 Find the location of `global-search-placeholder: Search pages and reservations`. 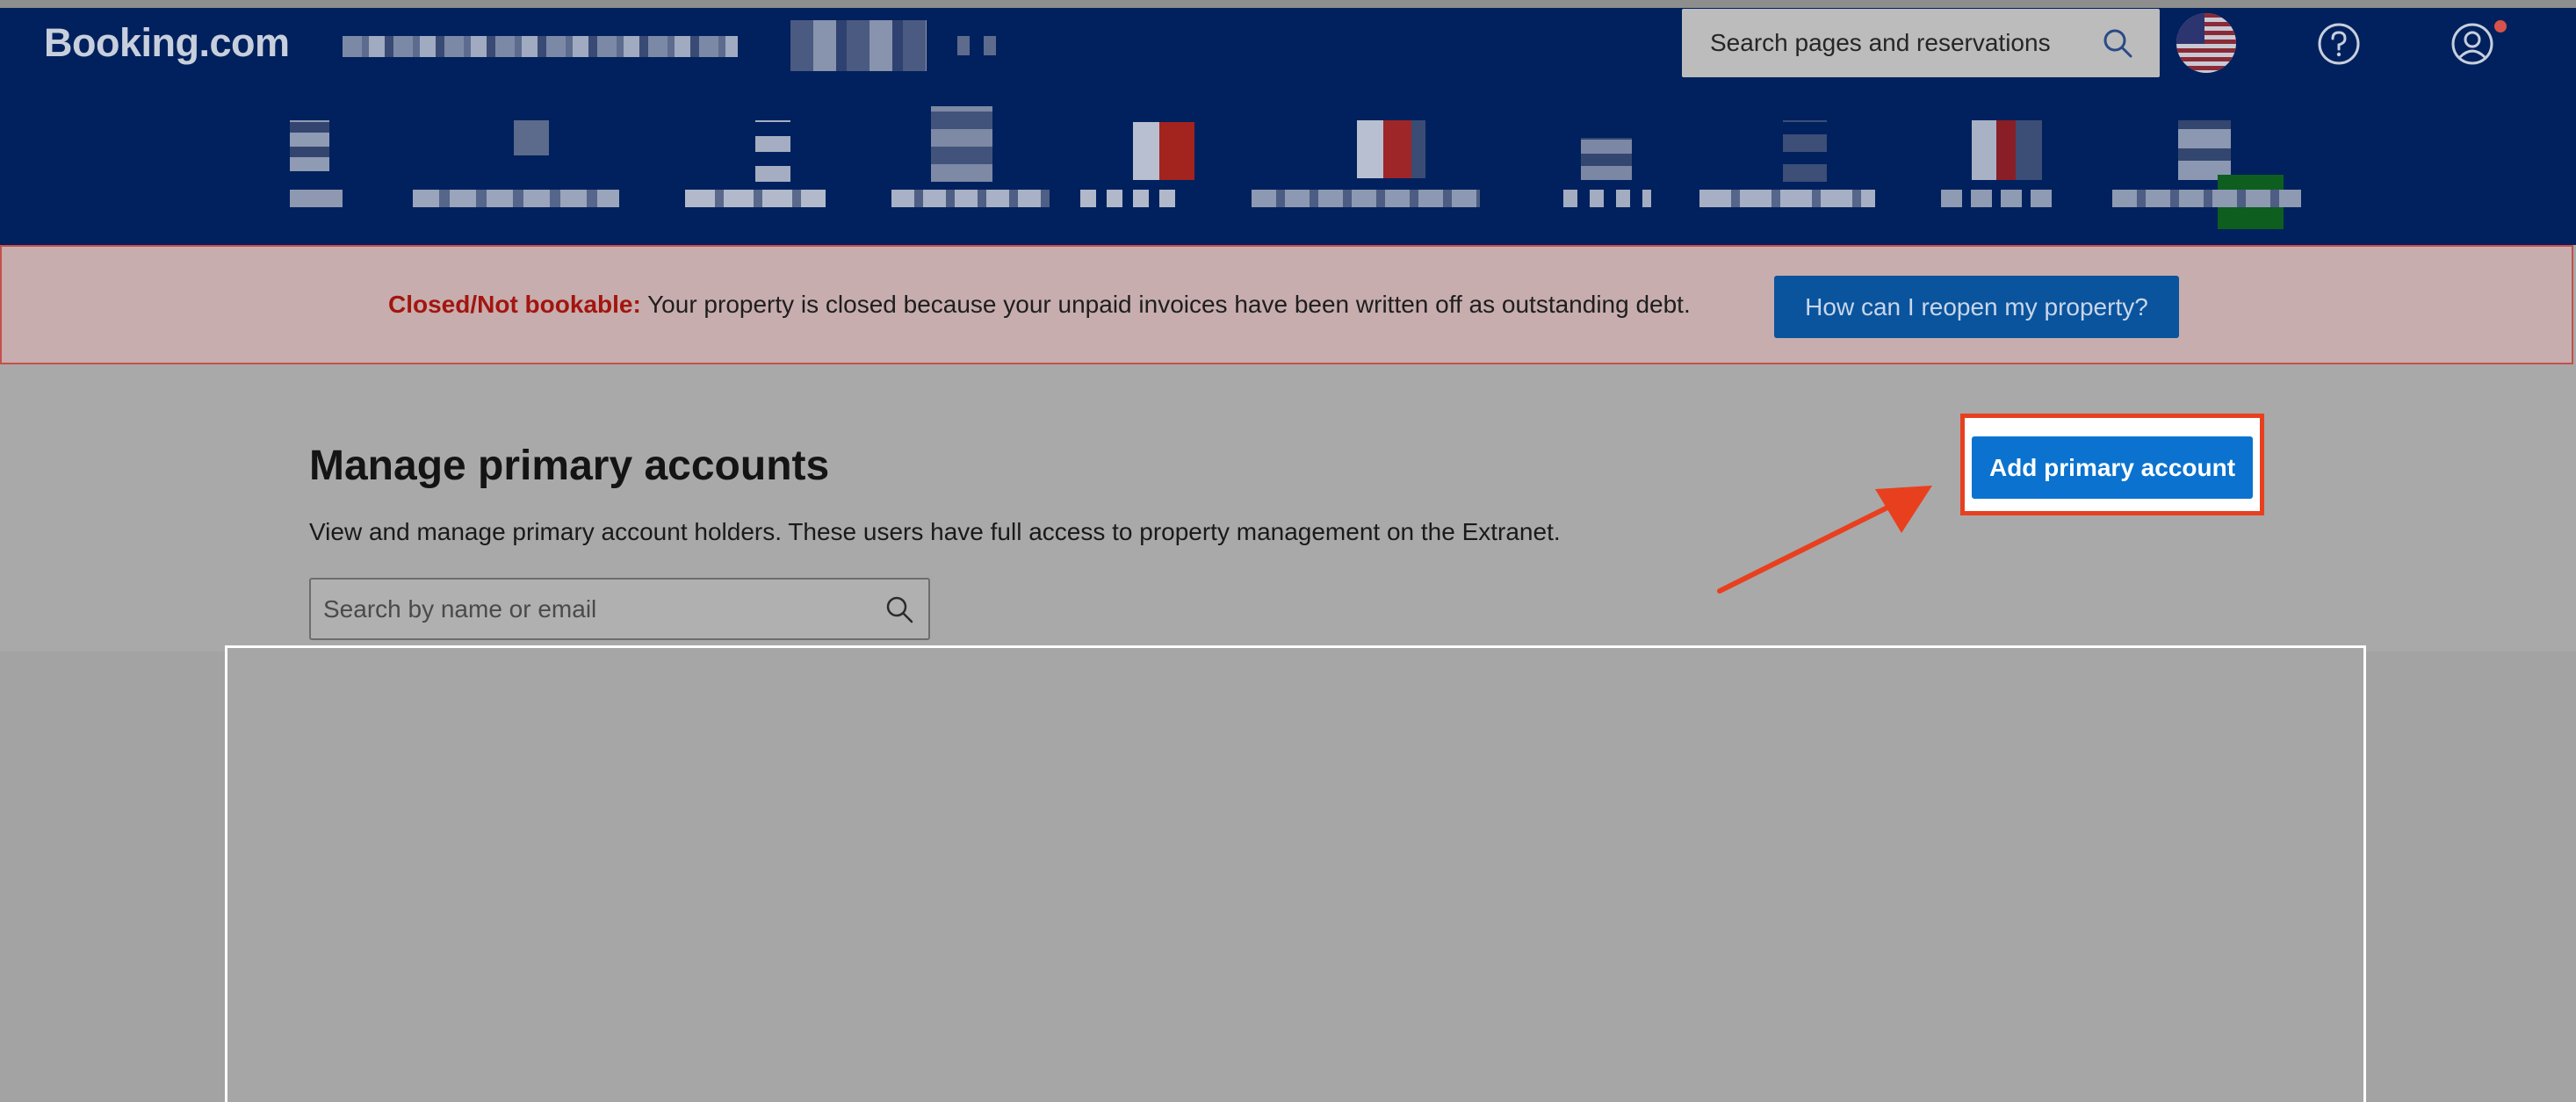

global-search-placeholder: Search pages and reservations is located at coordinates (1880, 42).